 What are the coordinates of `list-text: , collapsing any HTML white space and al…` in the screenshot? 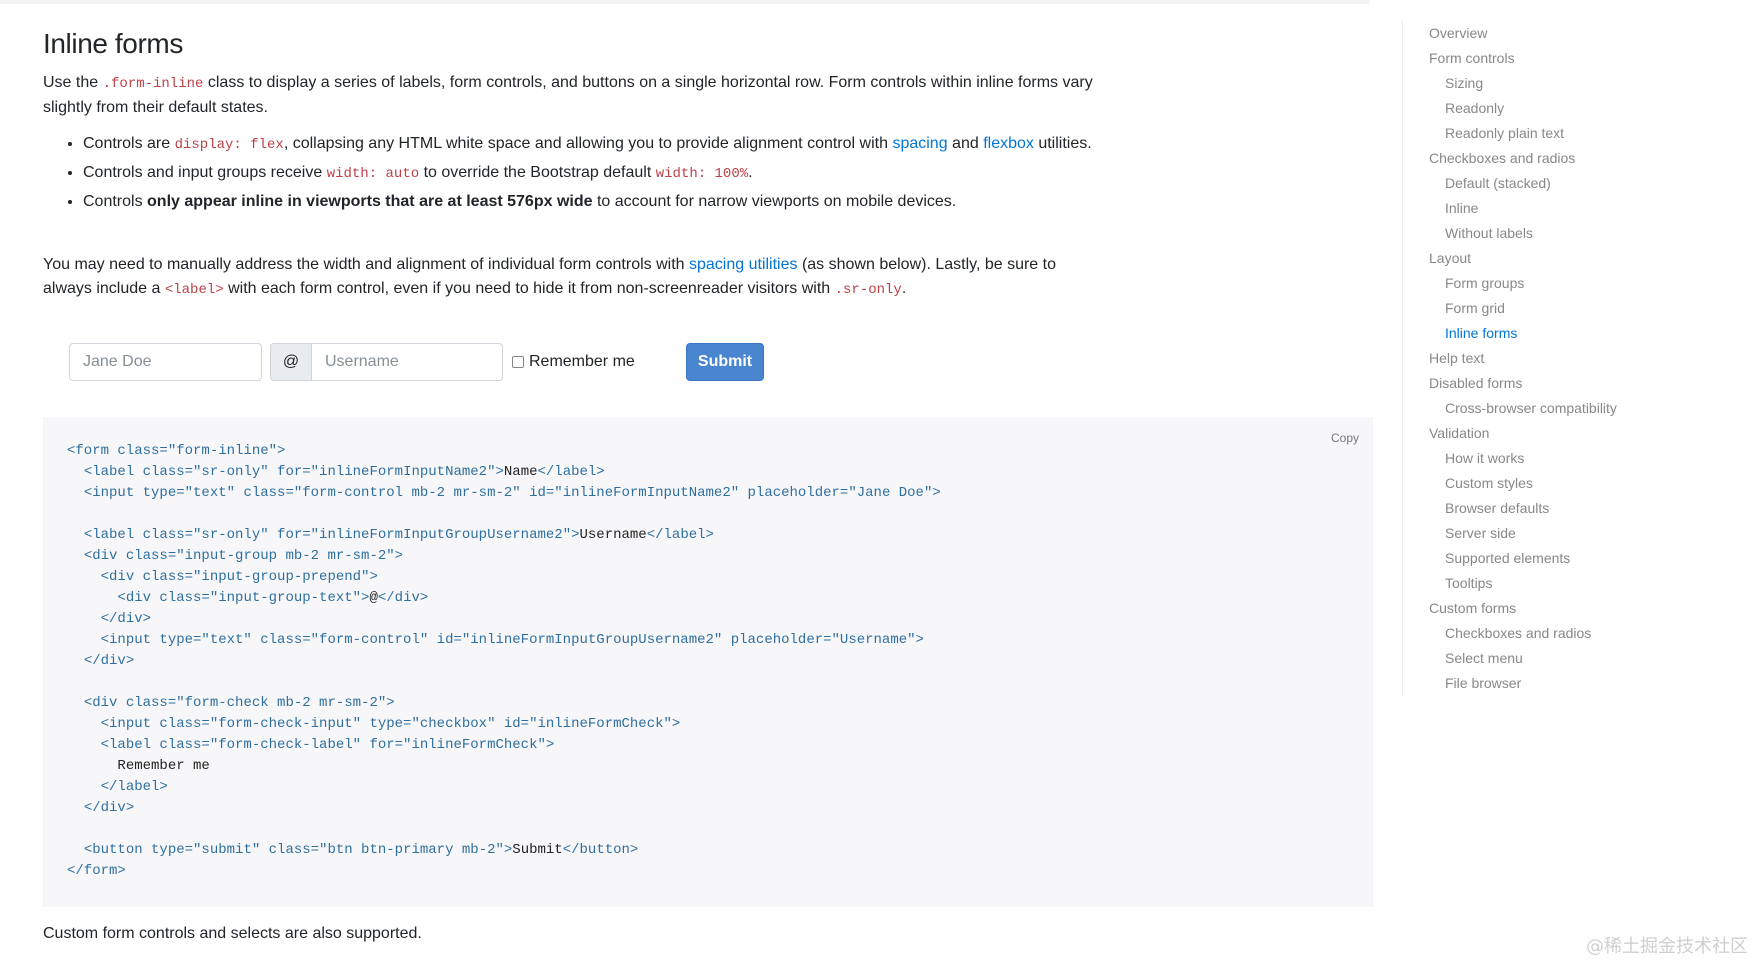 It's located at (588, 143).